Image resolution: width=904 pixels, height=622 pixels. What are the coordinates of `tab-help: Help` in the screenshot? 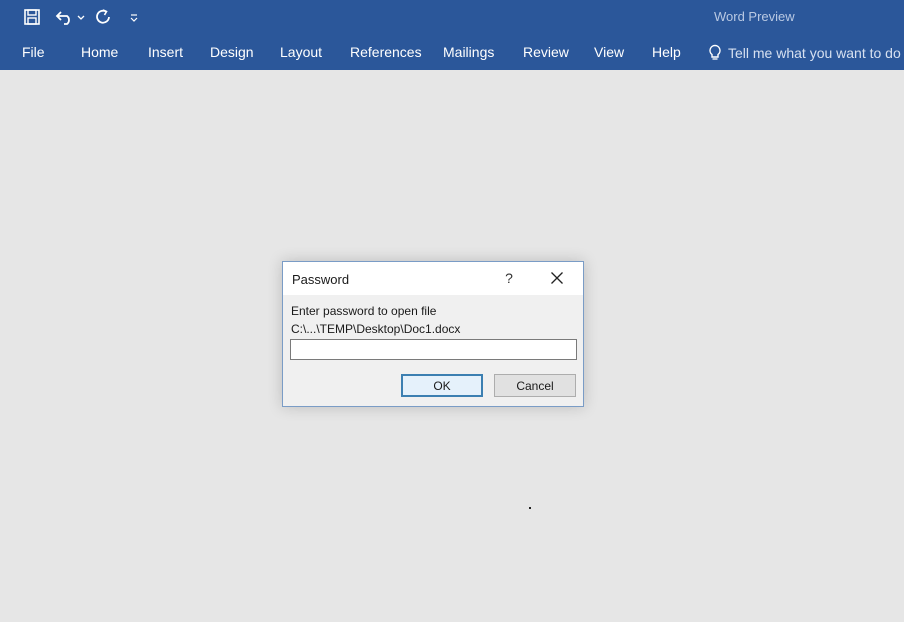 It's located at (666, 52).